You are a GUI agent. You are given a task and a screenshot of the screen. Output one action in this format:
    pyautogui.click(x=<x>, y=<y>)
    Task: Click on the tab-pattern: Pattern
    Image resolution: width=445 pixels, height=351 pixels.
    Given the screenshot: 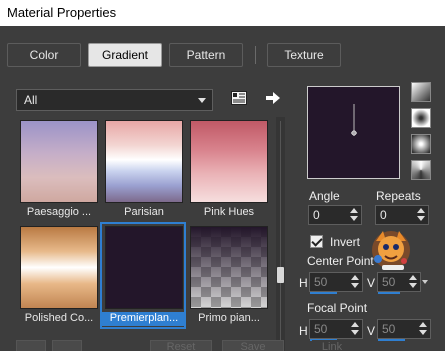 What is the action you would take?
    pyautogui.click(x=206, y=55)
    